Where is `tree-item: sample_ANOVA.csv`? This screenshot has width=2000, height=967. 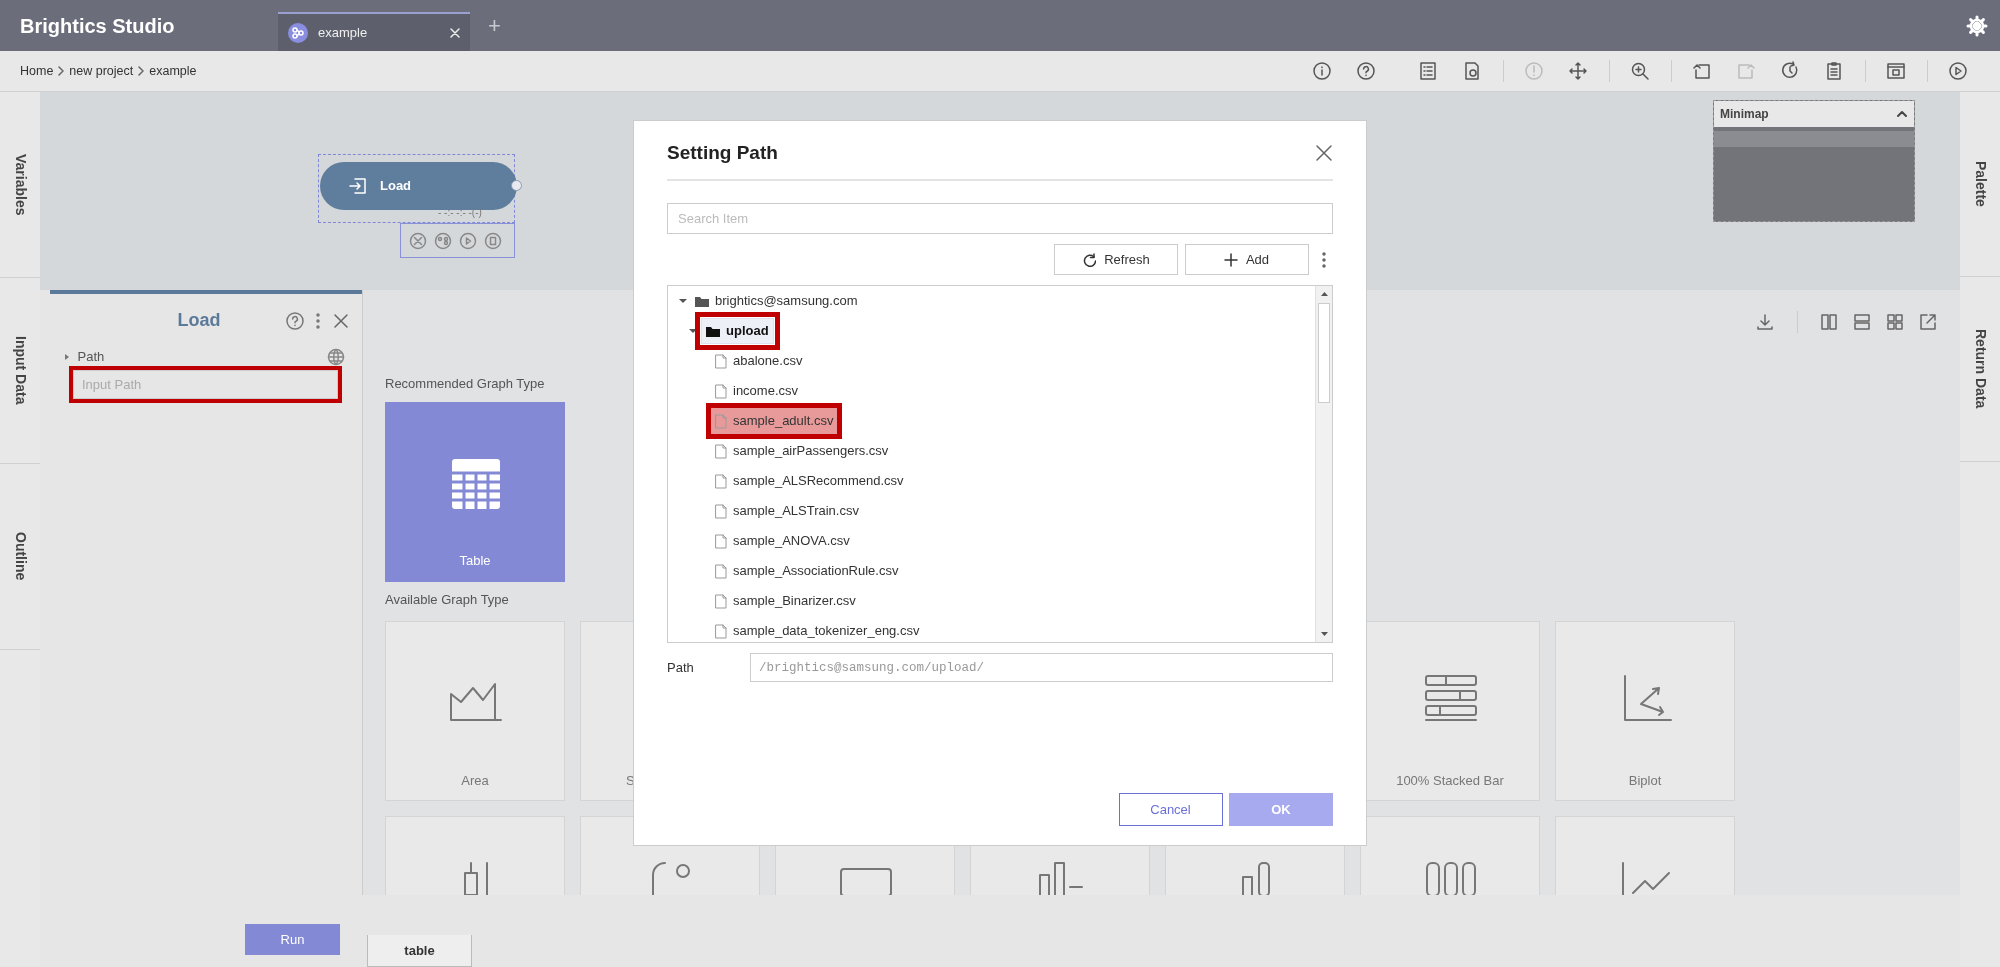 tree-item: sample_ANOVA.csv is located at coordinates (782, 541).